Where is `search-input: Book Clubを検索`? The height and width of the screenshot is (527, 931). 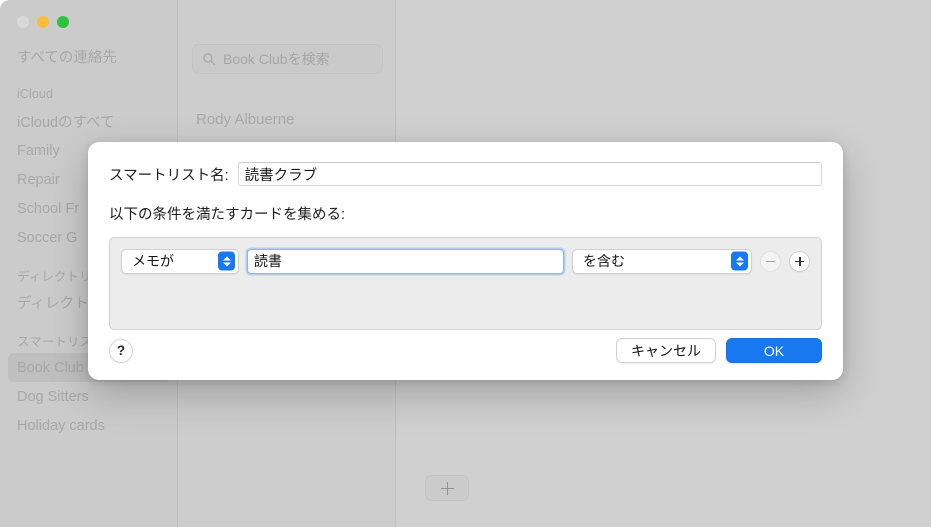 search-input: Book Clubを検索 is located at coordinates (276, 59).